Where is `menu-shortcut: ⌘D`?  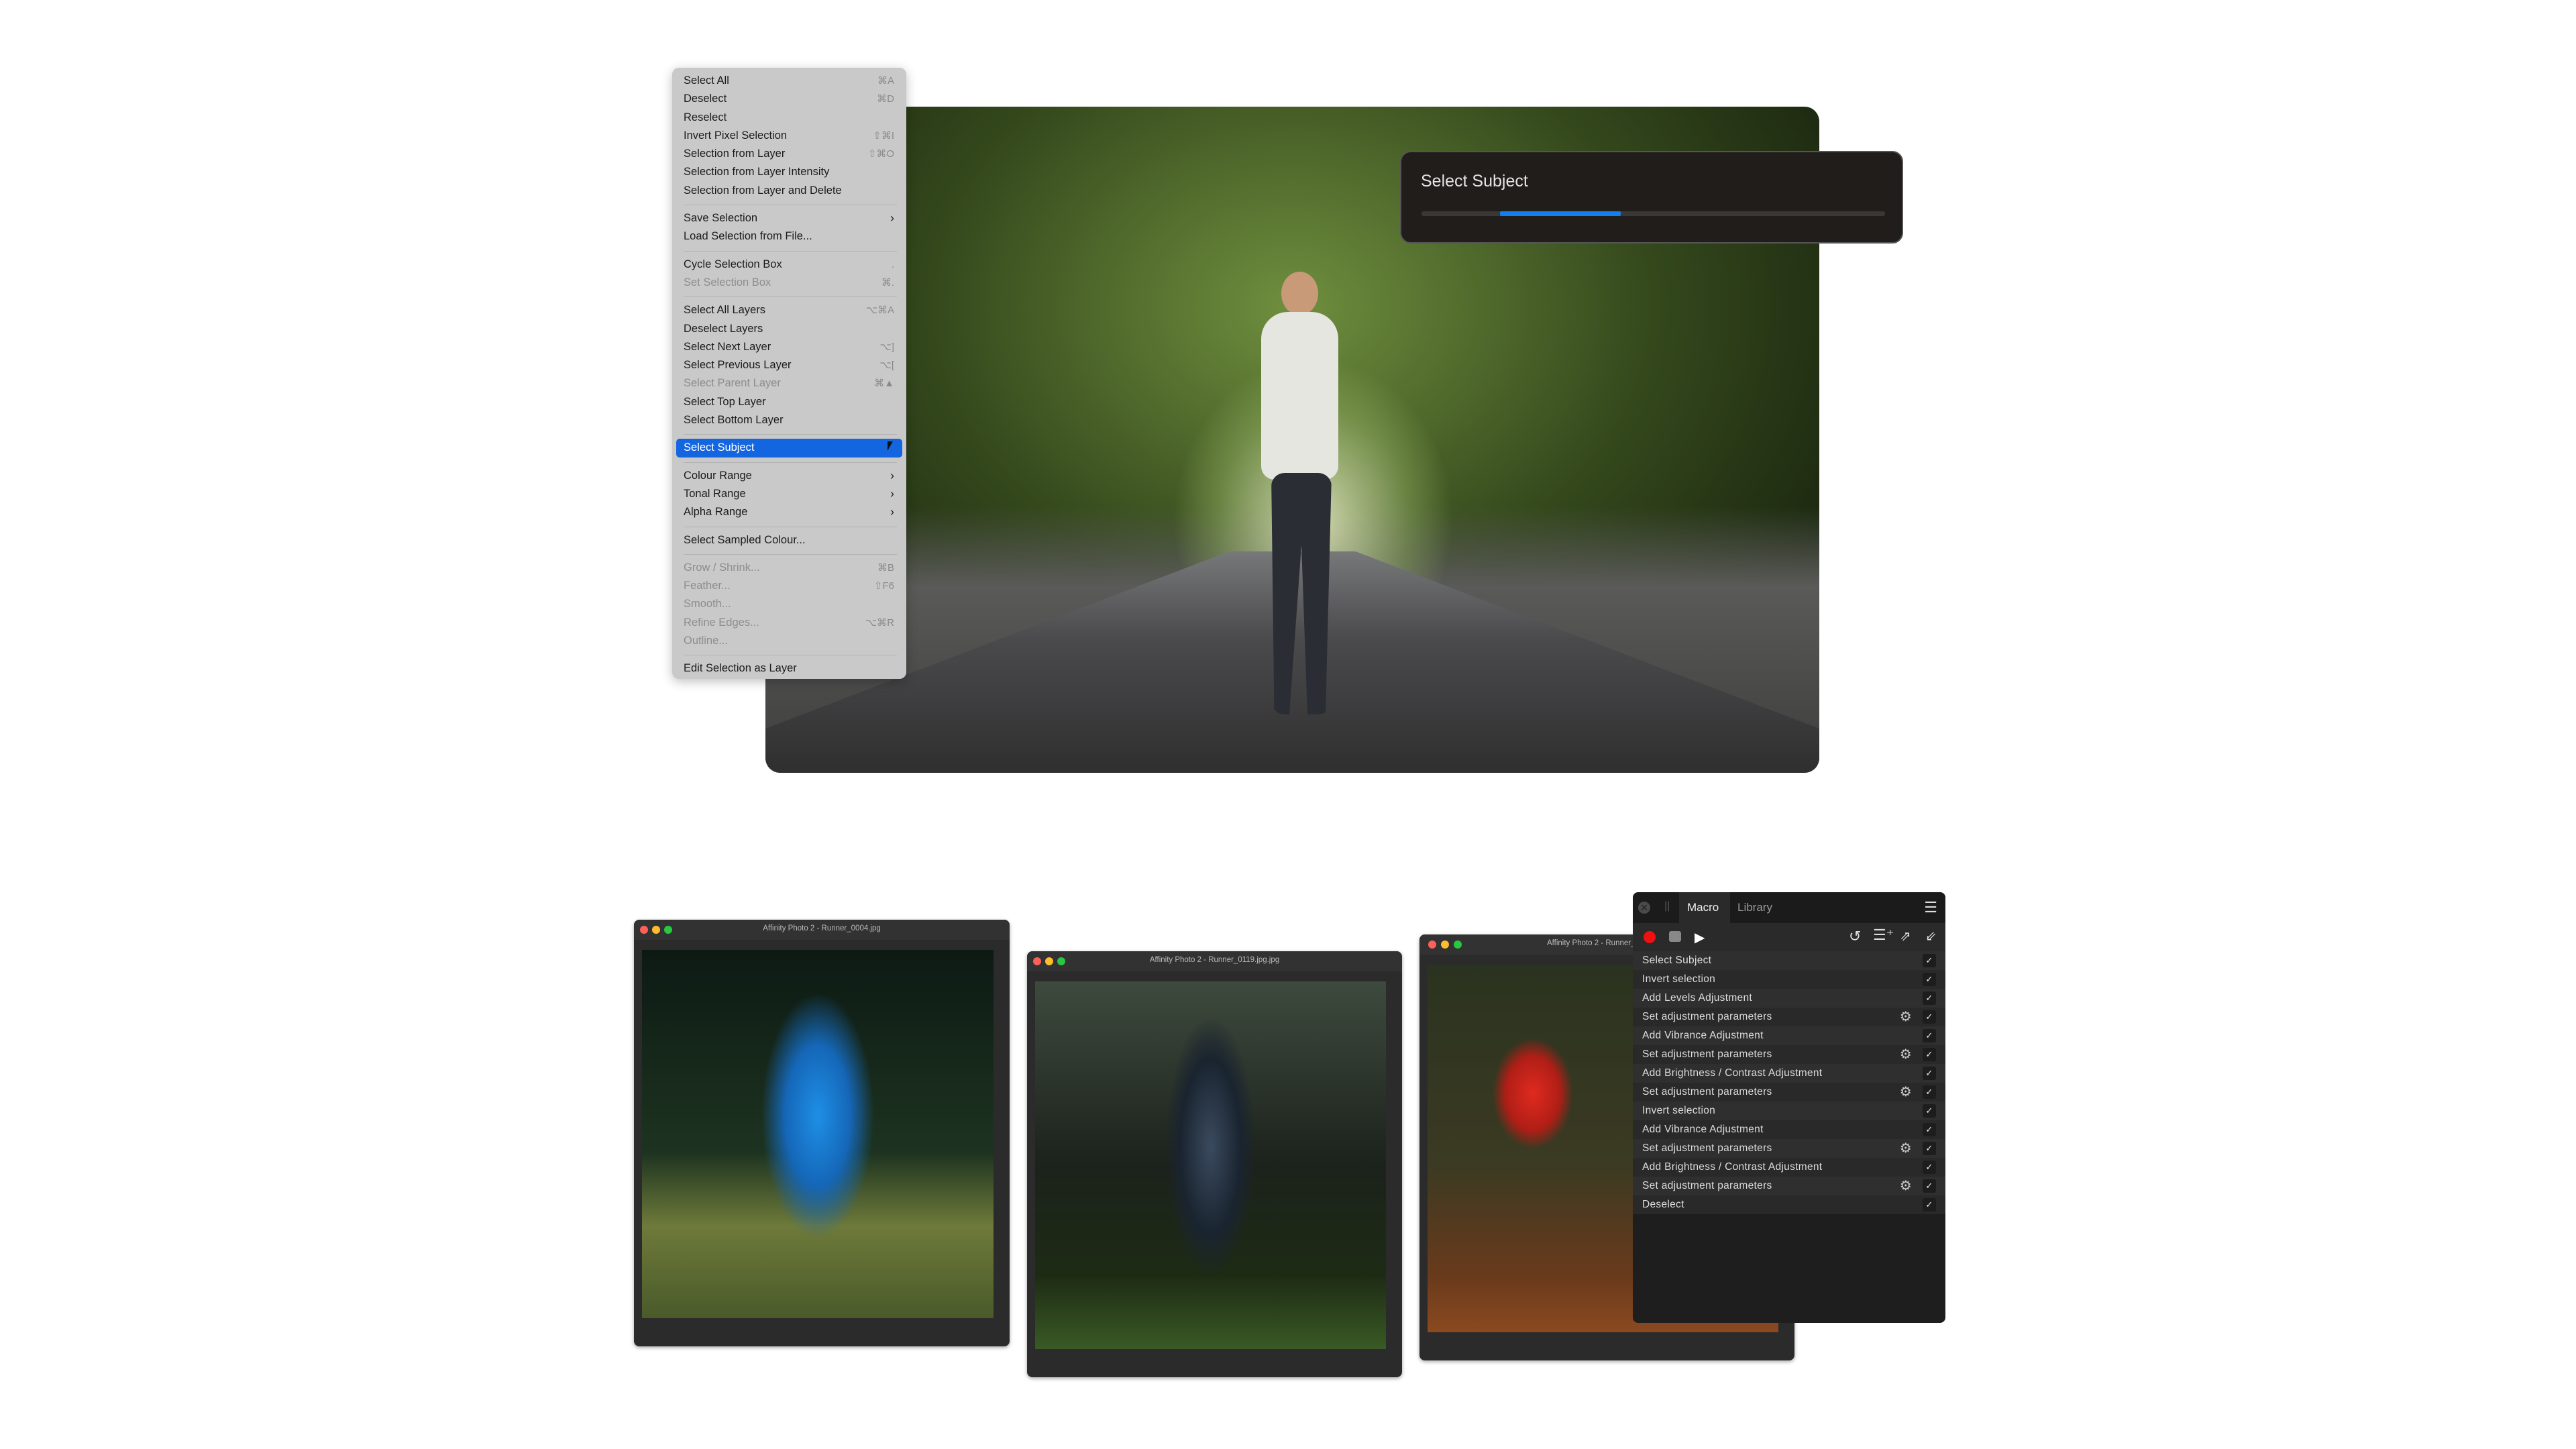 menu-shortcut: ⌘D is located at coordinates (885, 99).